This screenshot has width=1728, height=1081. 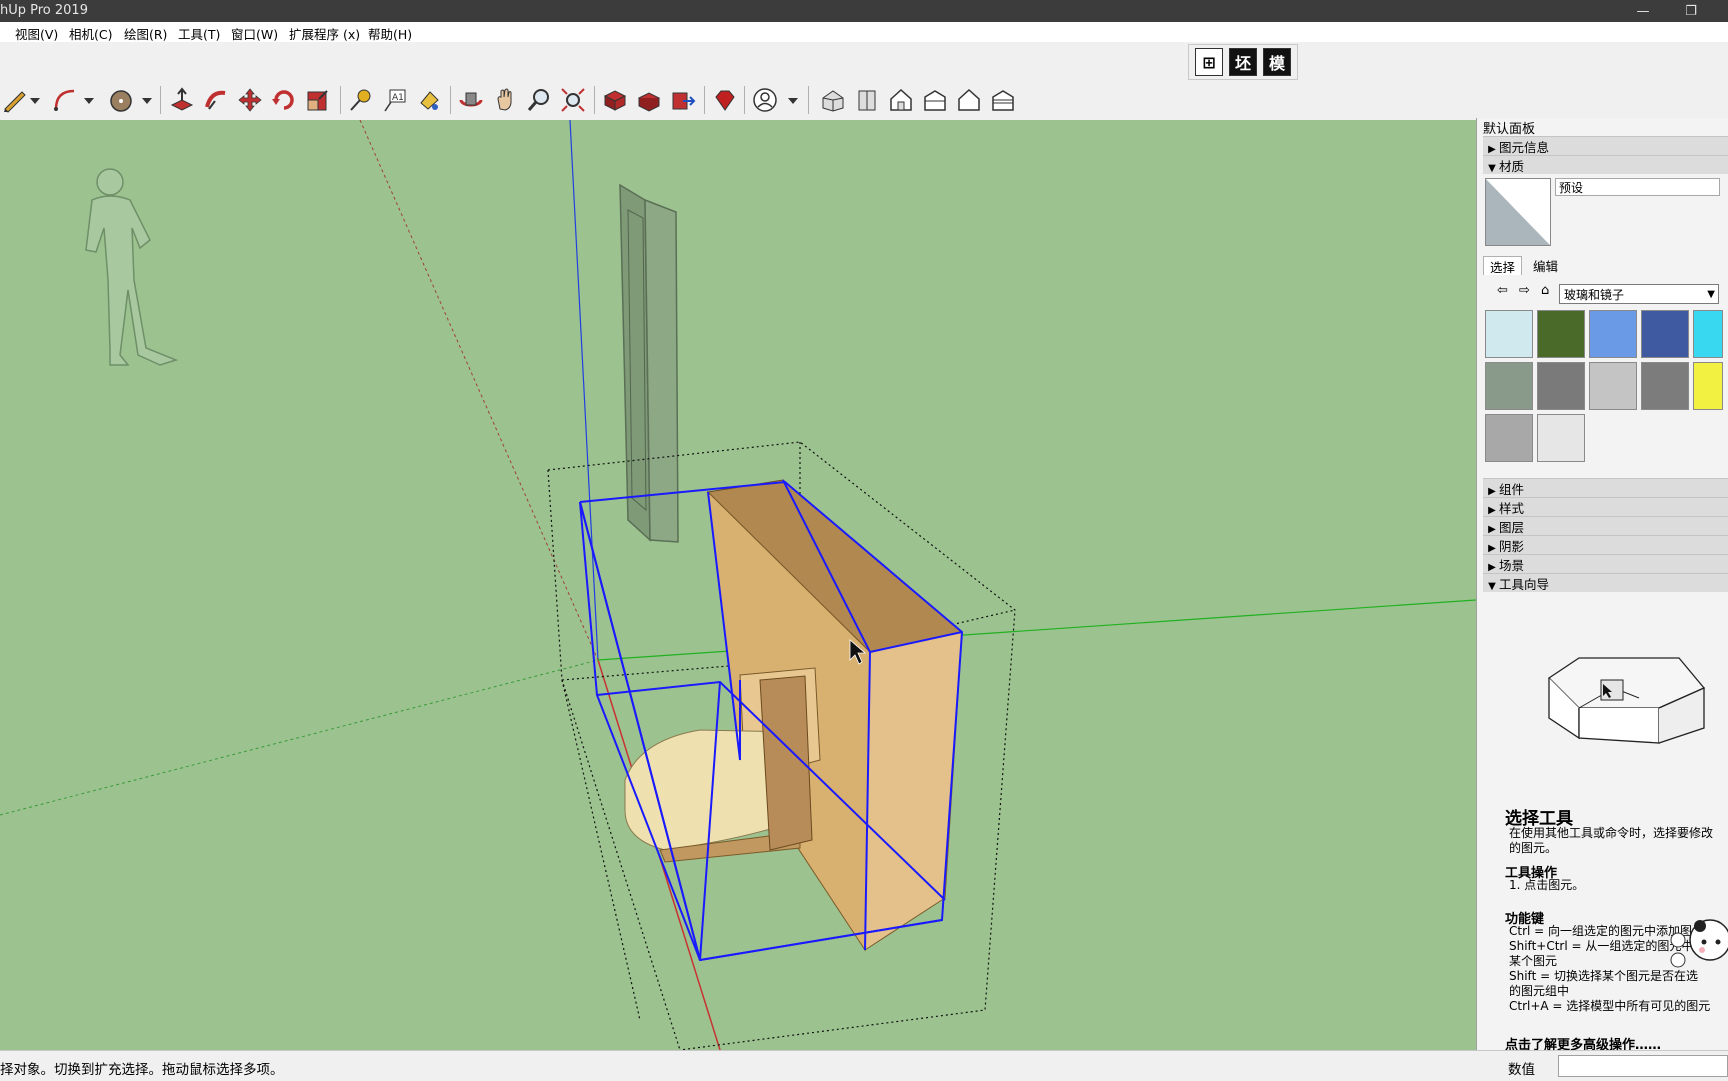 I want to click on measurements-label: 数值, so click(x=1521, y=1070).